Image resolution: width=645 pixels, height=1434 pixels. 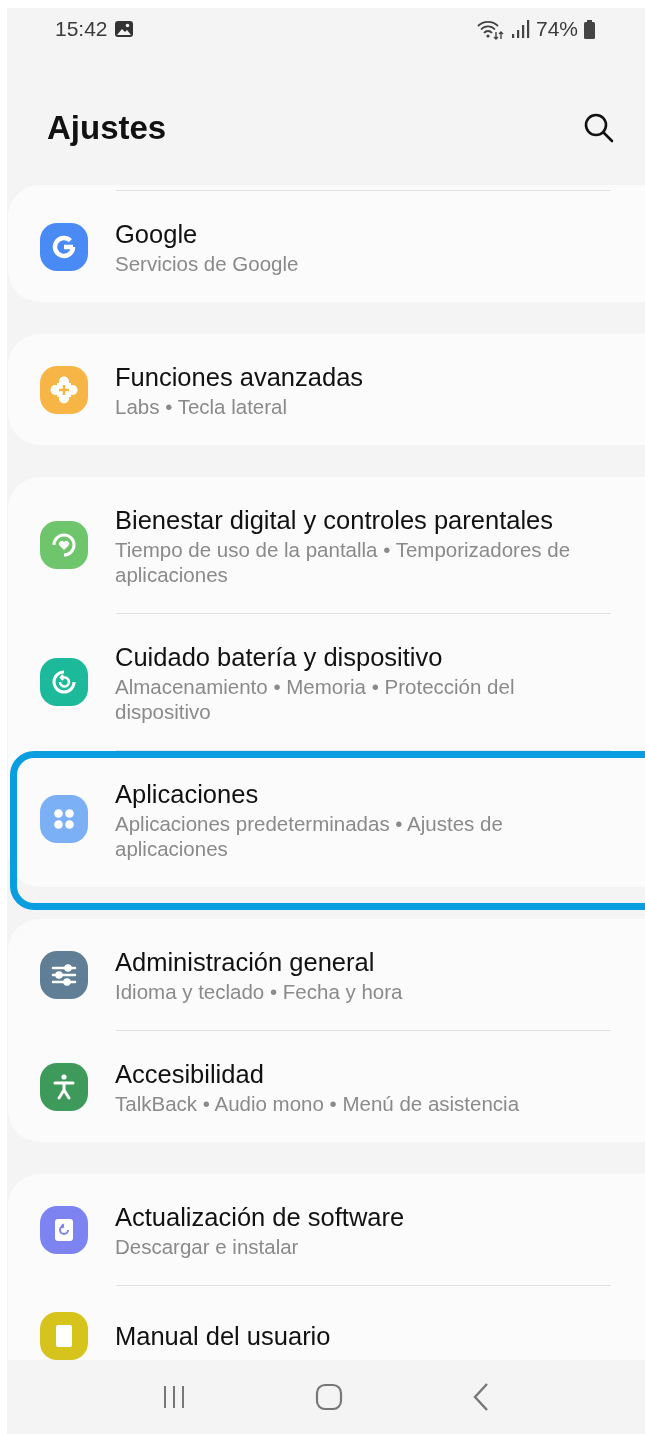 I want to click on item-title: Google, so click(x=157, y=234).